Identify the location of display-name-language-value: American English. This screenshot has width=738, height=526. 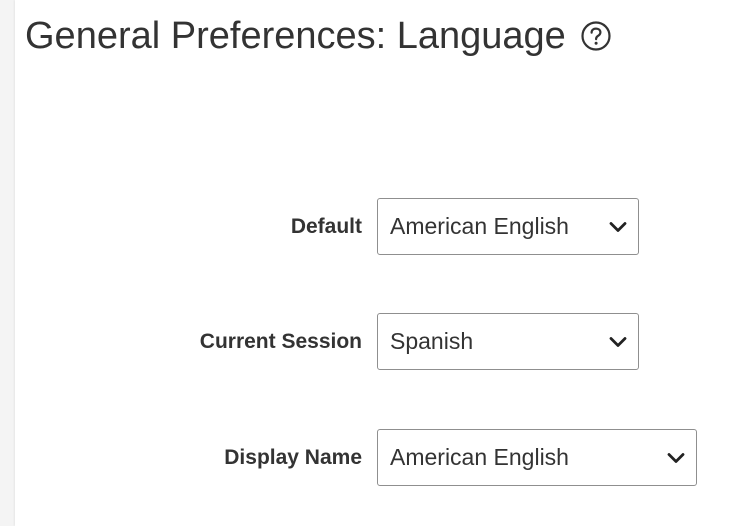
(479, 457).